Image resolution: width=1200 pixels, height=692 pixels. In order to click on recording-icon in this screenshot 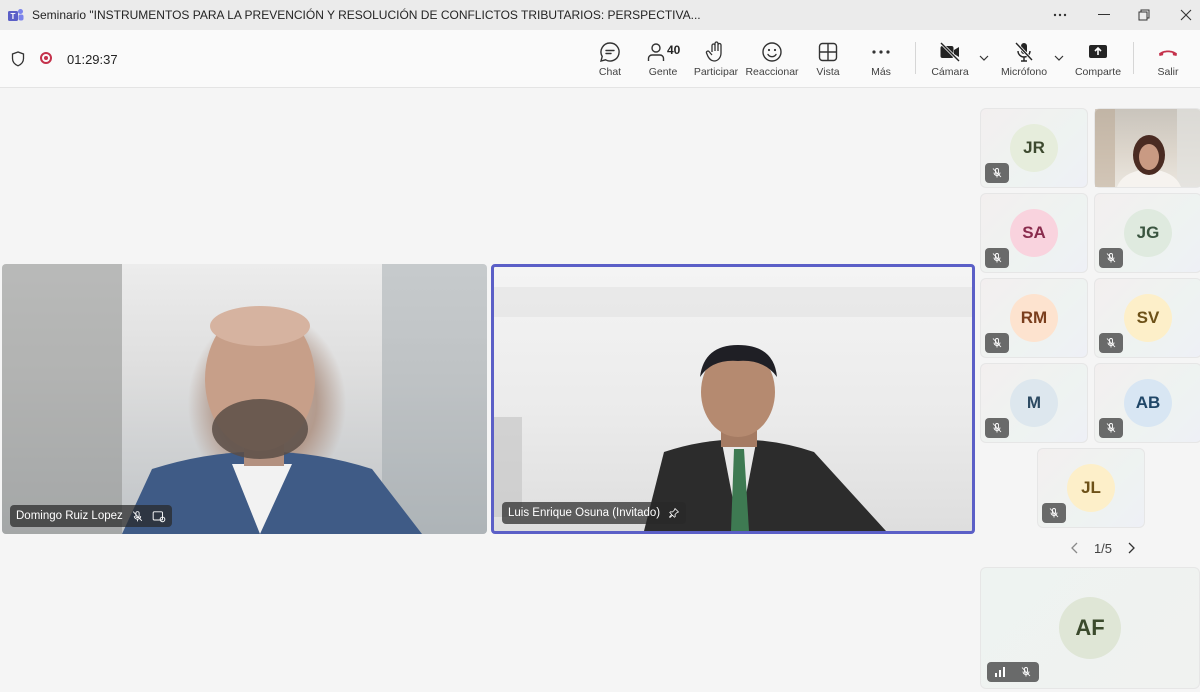, I will do `click(46, 58)`.